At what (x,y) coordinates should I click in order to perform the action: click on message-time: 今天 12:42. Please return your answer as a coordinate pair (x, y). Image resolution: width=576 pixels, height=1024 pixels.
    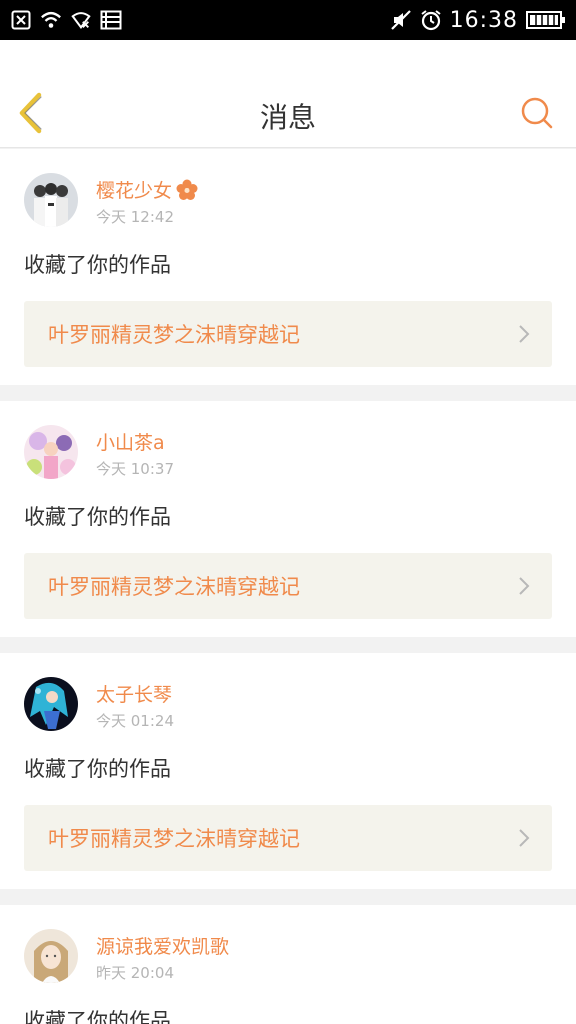
    Looking at the image, I should click on (135, 217).